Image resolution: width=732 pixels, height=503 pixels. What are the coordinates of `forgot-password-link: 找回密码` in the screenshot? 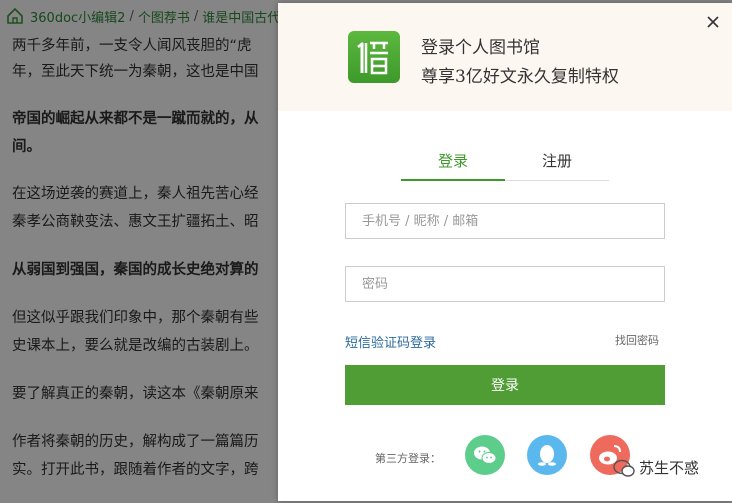 It's located at (637, 340).